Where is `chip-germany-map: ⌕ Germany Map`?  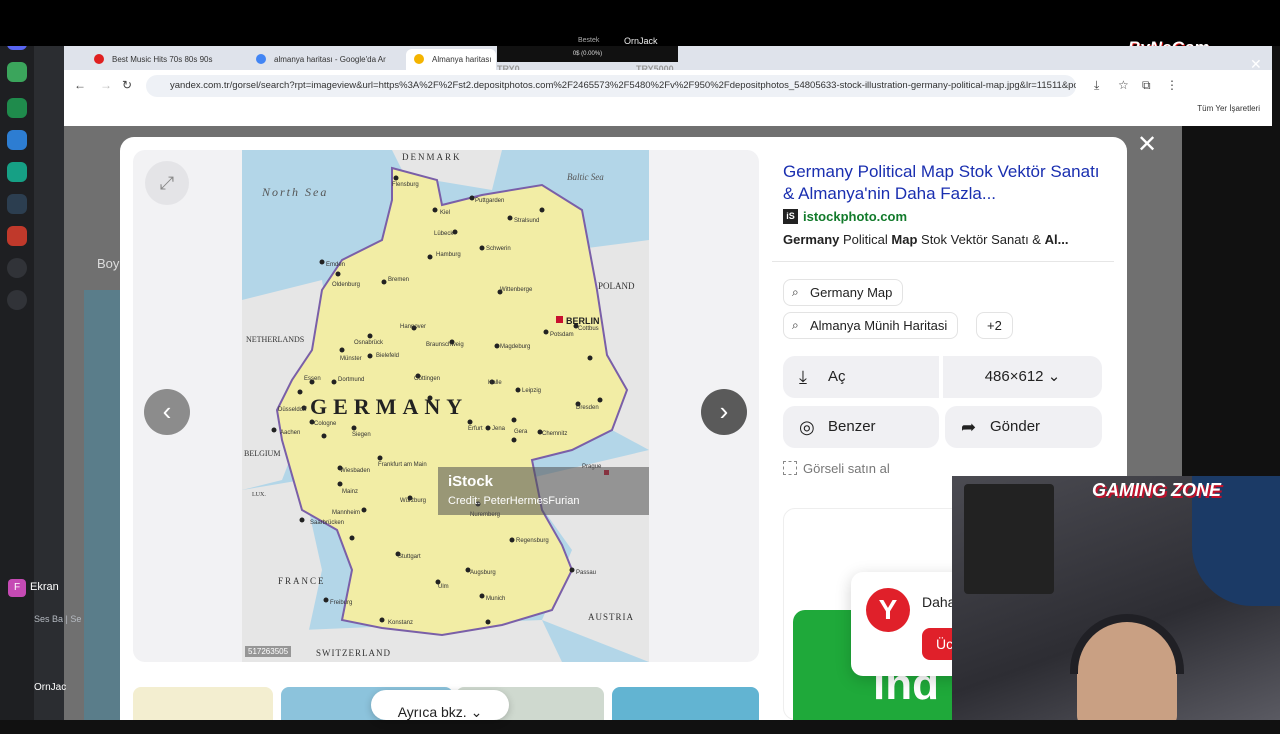
chip-germany-map: ⌕ Germany Map is located at coordinates (843, 292).